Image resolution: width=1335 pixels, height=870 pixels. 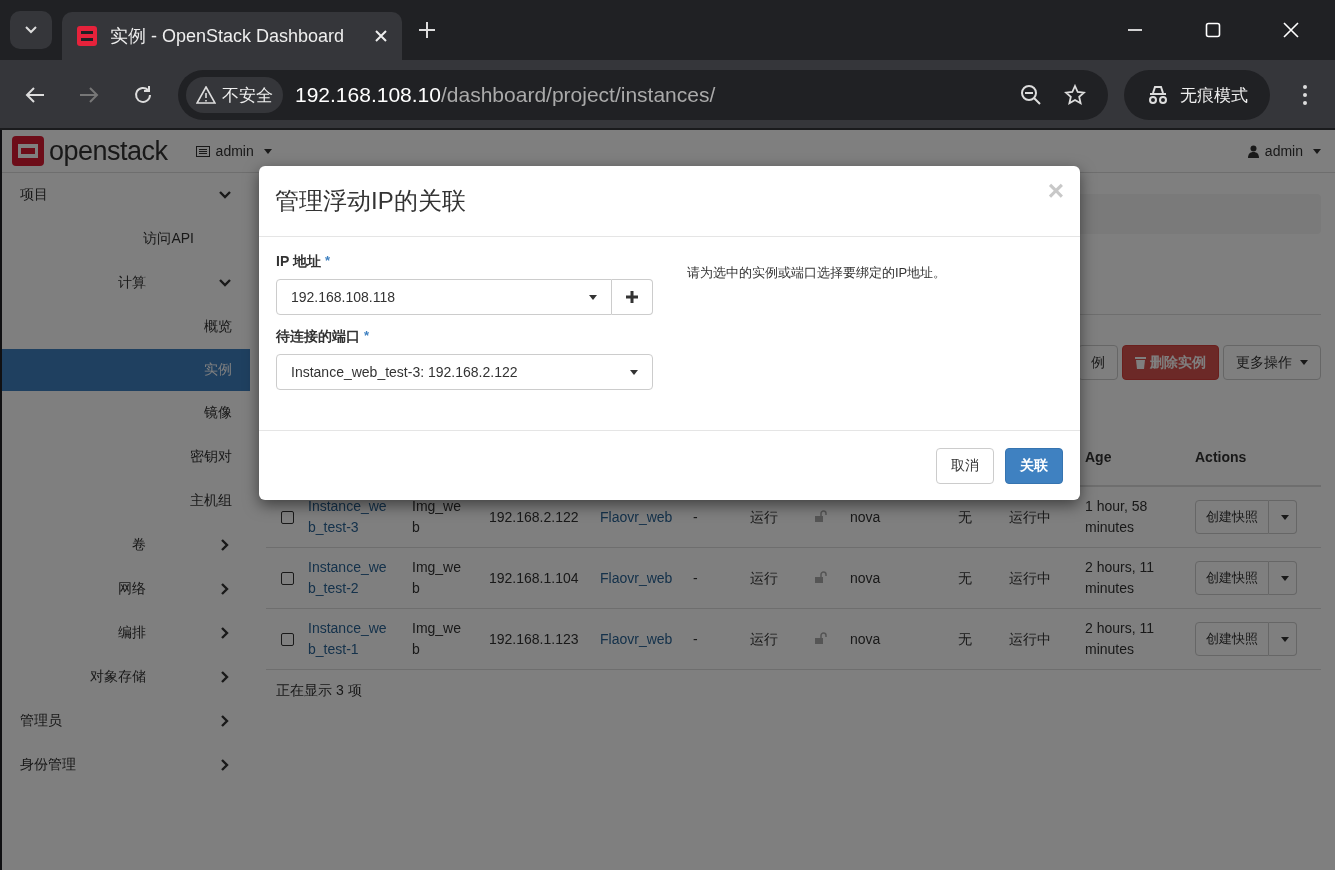 What do you see at coordinates (360, 578) in the screenshot?
I see `instance-name-link: Instance_web_test-2` at bounding box center [360, 578].